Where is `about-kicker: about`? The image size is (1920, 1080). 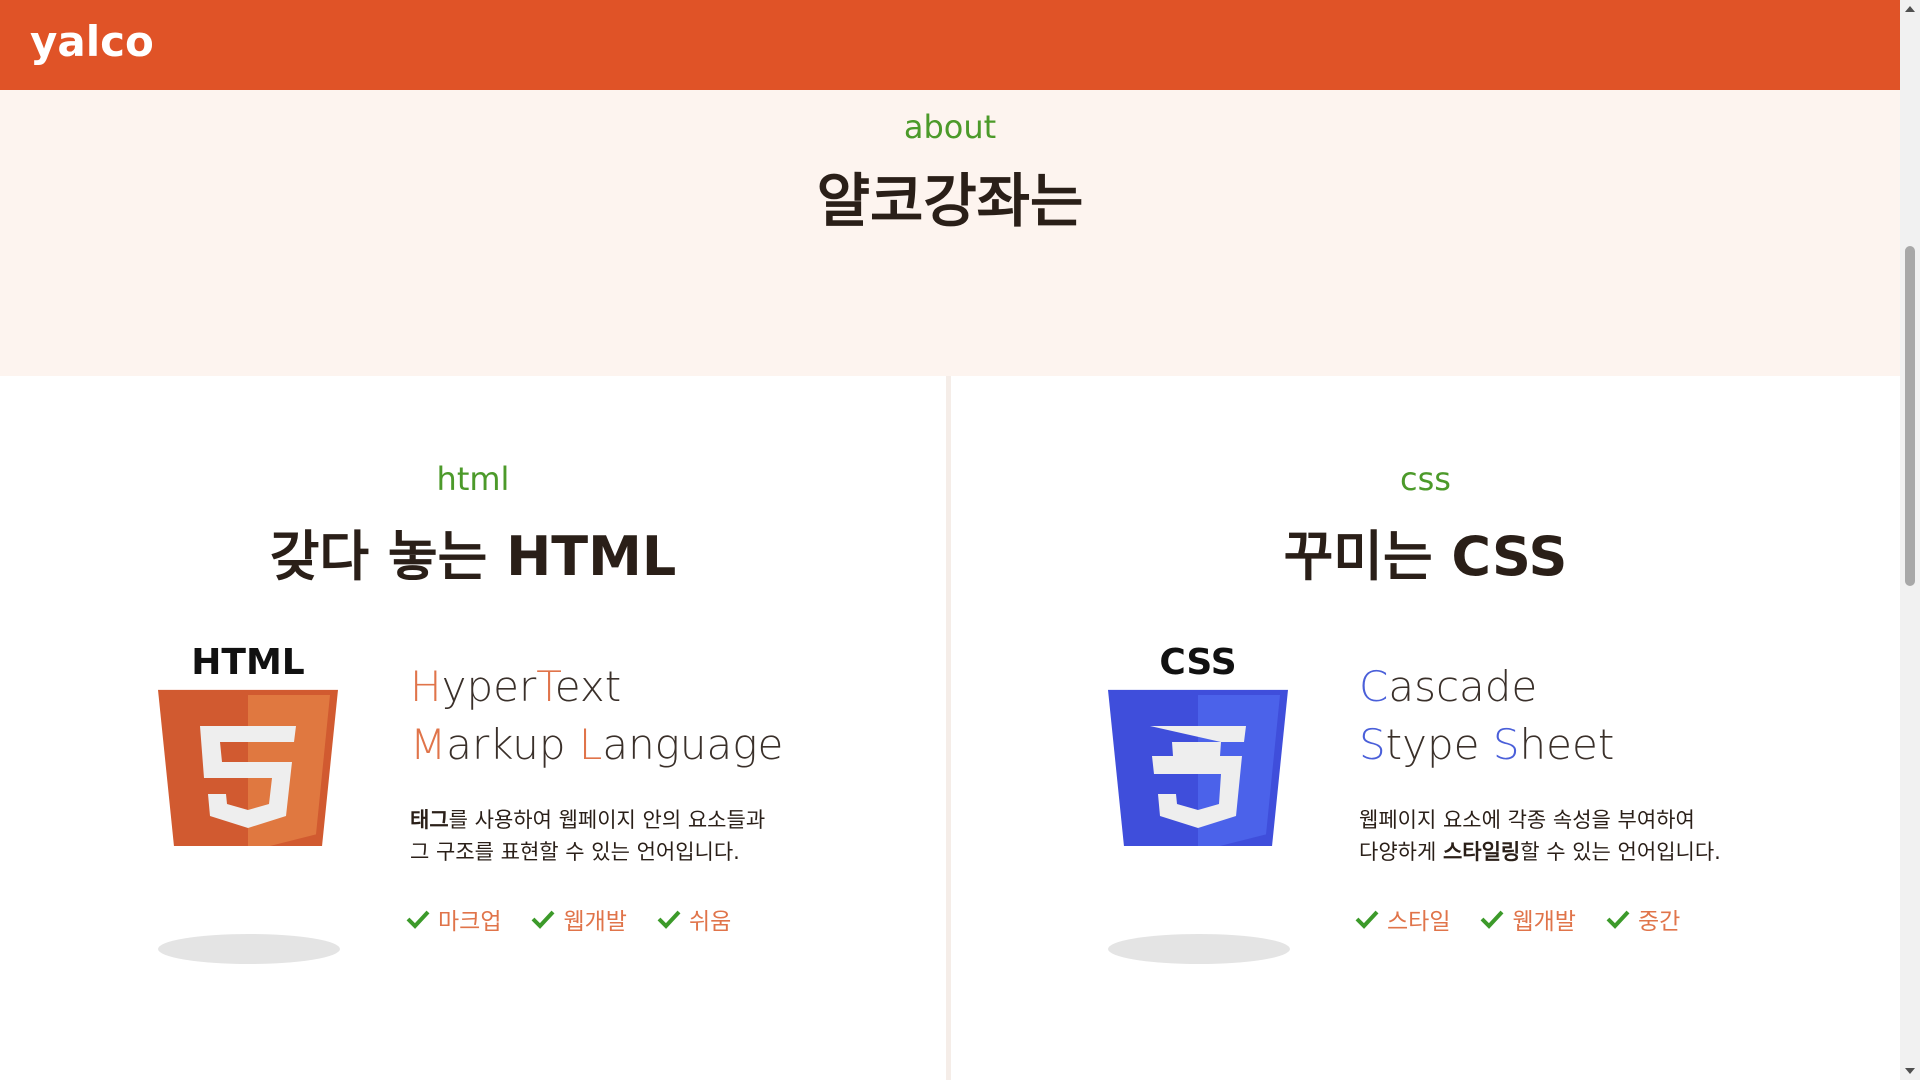
about-kicker: about is located at coordinates (950, 127).